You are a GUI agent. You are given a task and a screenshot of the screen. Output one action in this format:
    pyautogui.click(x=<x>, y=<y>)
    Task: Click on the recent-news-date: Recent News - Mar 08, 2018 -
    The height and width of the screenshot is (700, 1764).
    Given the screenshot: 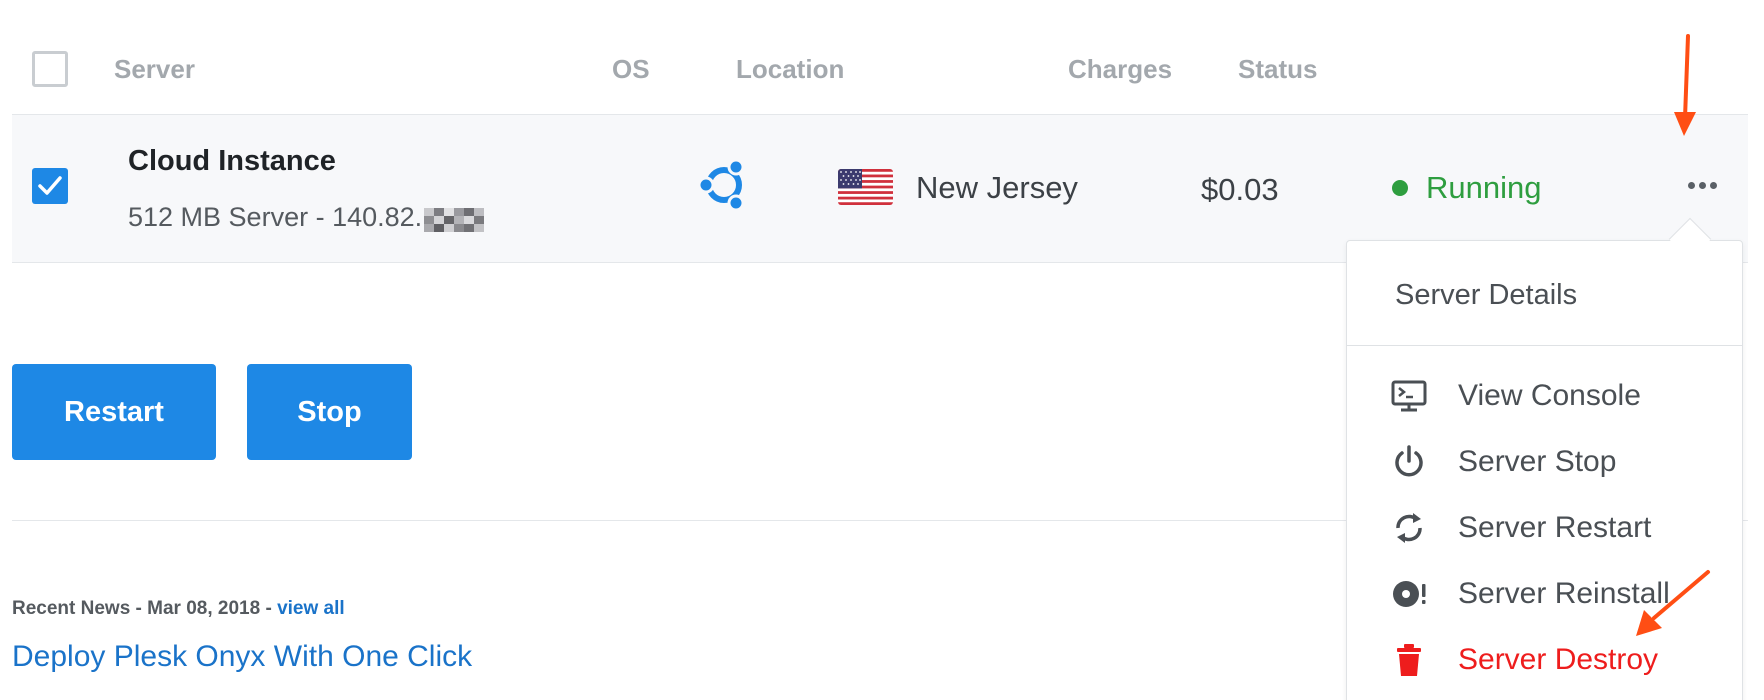 What is the action you would take?
    pyautogui.click(x=145, y=608)
    